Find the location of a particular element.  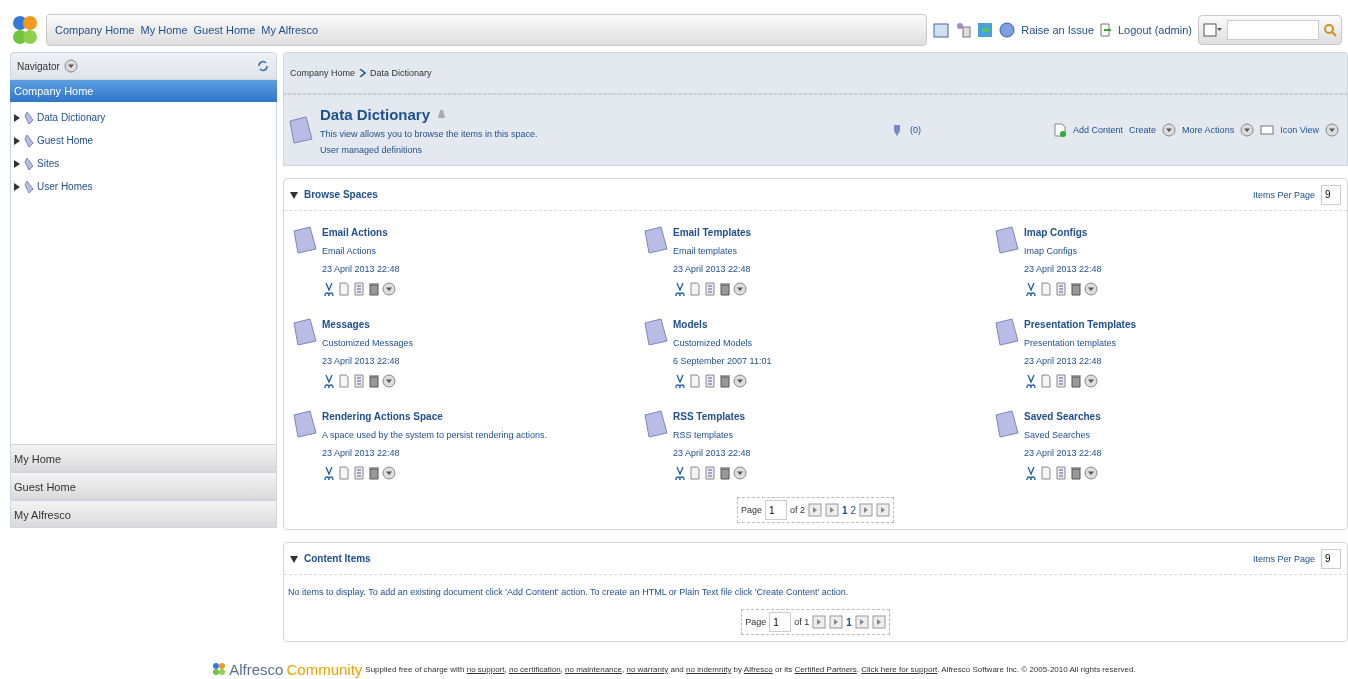

search-icon is located at coordinates (1330, 30).